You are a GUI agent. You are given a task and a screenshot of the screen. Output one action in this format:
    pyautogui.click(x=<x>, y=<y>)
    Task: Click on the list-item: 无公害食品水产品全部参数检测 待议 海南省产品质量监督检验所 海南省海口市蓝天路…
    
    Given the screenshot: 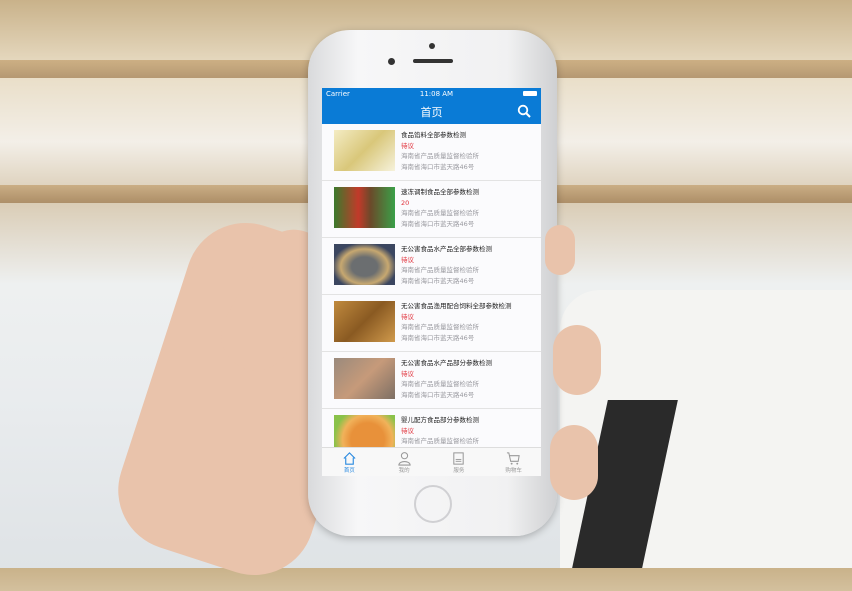 What is the action you would take?
    pyautogui.click(x=431, y=266)
    